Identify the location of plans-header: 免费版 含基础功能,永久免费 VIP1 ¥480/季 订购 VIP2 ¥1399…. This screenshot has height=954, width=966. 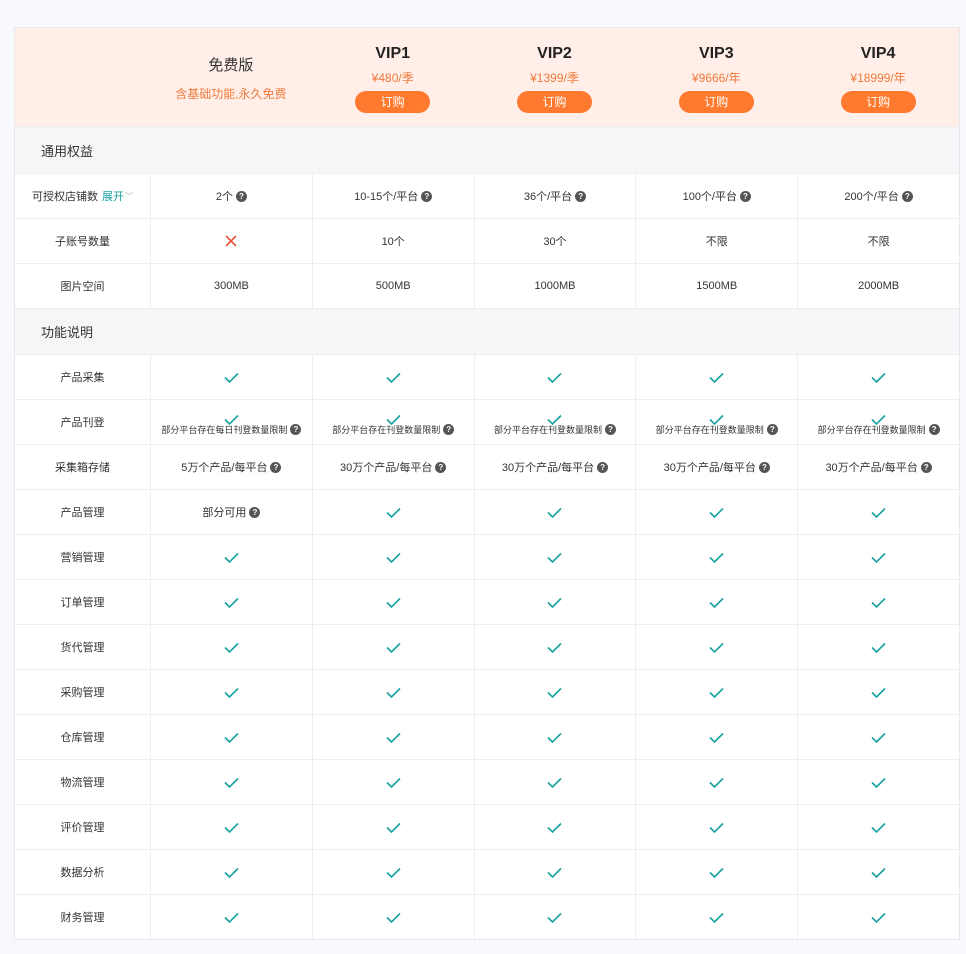
(487, 77).